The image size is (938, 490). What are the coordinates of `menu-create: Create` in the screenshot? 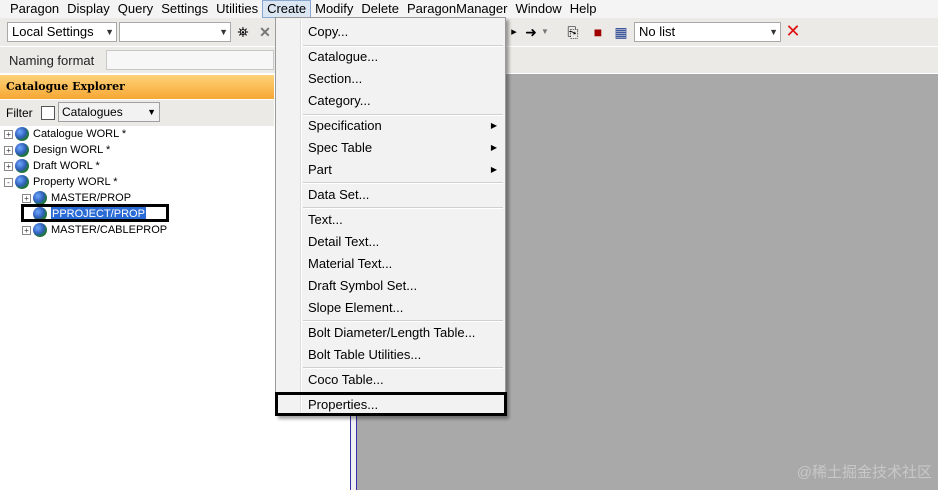 It's located at (287, 9).